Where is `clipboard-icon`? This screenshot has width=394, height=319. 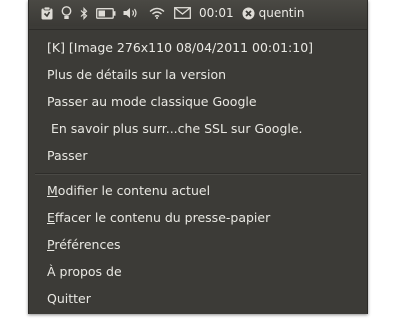 clipboard-icon is located at coordinates (47, 13).